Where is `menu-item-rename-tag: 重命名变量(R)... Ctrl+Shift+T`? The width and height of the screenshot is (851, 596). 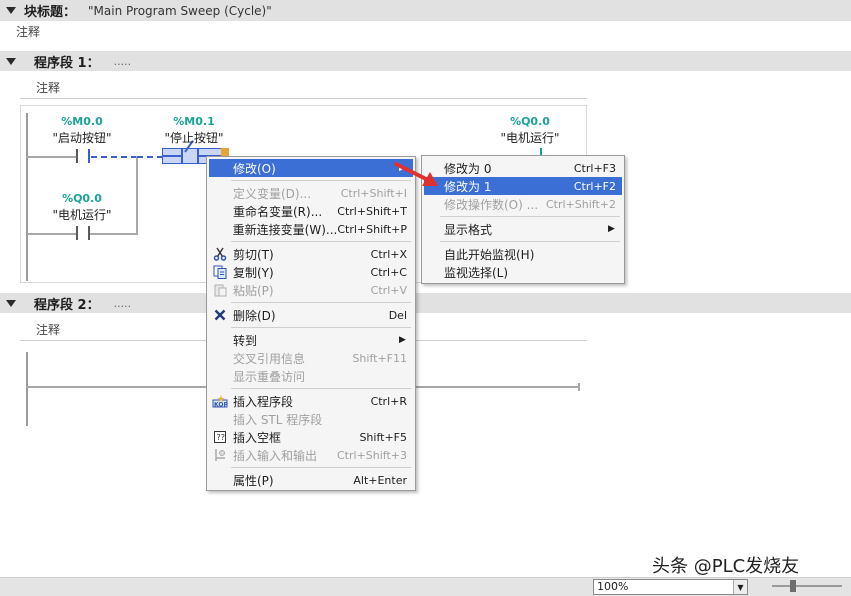 menu-item-rename-tag: 重命名变量(R)... Ctrl+Shift+T is located at coordinates (311, 211).